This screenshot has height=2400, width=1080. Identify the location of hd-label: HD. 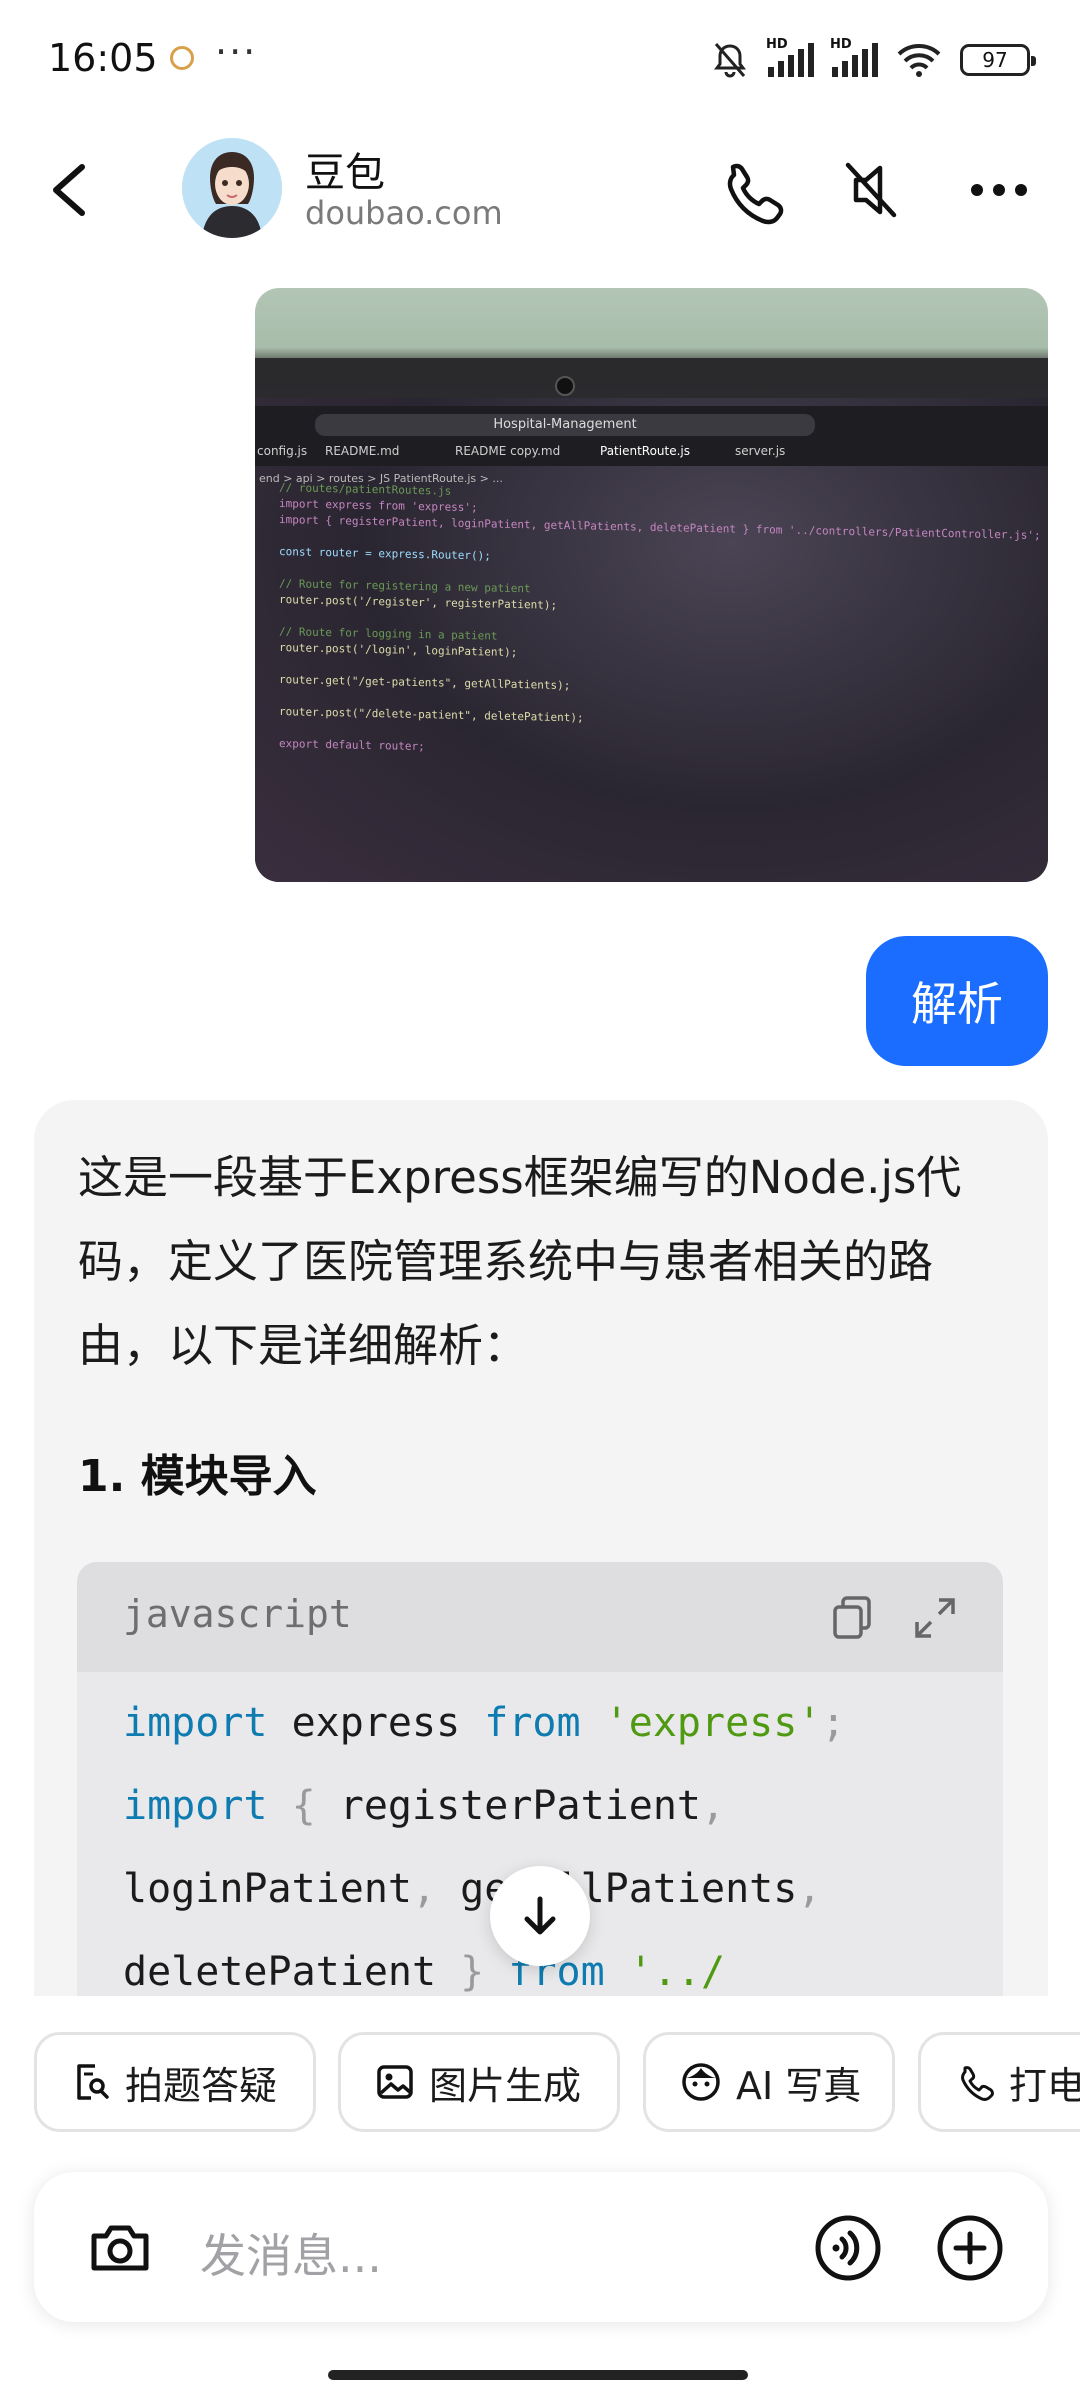
(777, 44).